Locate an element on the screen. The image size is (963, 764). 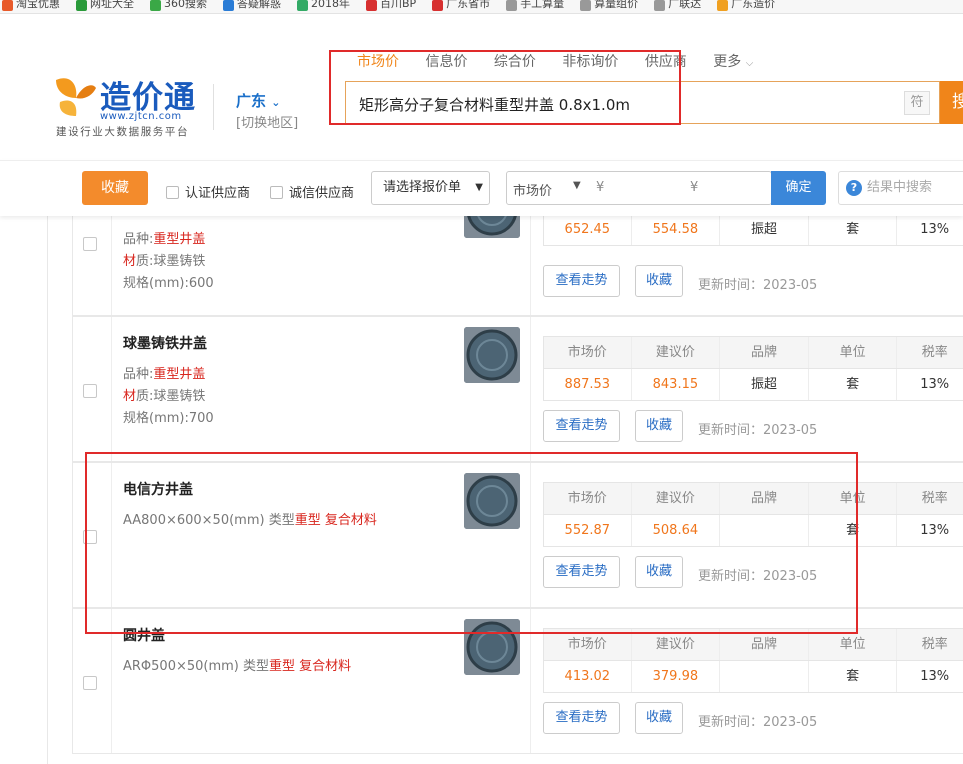
nav-more: 更多 ⌵ is located at coordinates (733, 62).